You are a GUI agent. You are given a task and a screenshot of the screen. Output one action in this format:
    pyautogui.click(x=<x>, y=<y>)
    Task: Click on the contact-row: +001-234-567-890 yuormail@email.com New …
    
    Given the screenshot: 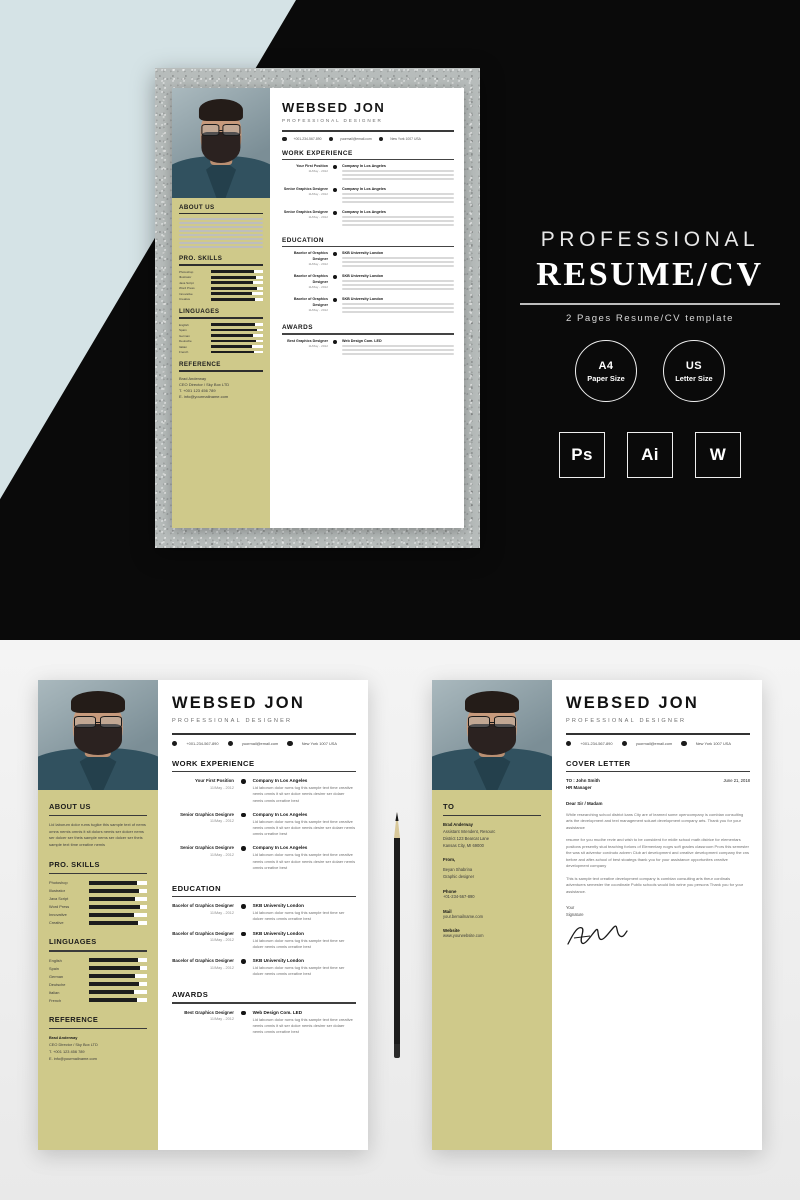 What is the action you would take?
    pyautogui.click(x=264, y=743)
    